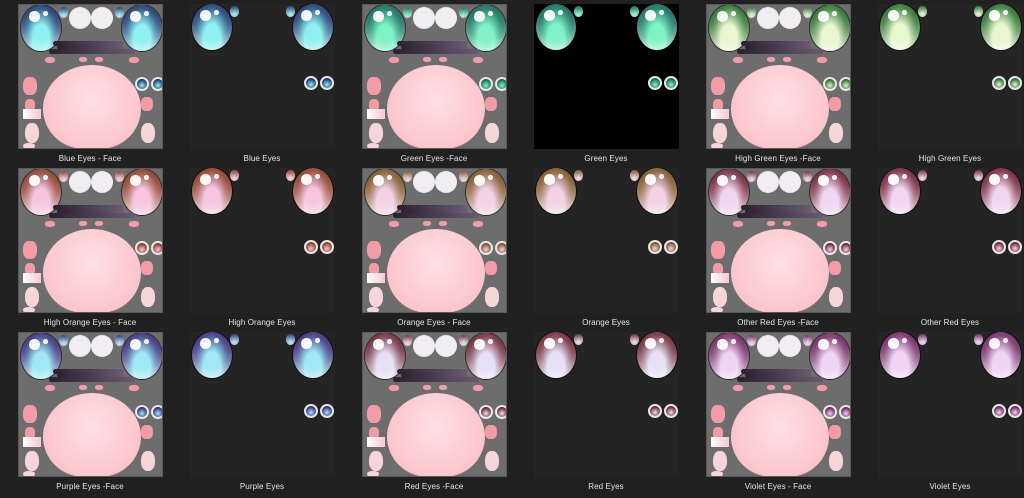 The height and width of the screenshot is (498, 1024). Describe the element at coordinates (90, 322) in the screenshot. I see `thumbnail-filename-label: High Orange Eyes - Face` at that location.